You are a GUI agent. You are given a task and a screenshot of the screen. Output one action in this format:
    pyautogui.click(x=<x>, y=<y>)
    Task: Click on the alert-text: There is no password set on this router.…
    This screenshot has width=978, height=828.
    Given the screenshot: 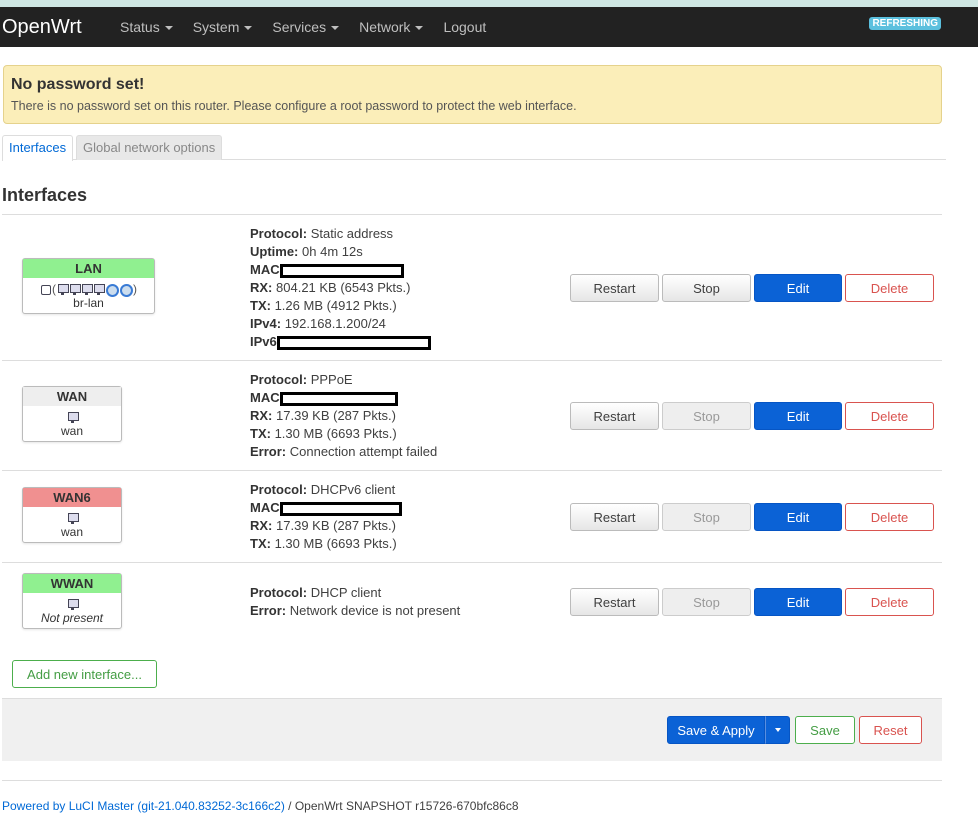 What is the action you would take?
    pyautogui.click(x=294, y=106)
    